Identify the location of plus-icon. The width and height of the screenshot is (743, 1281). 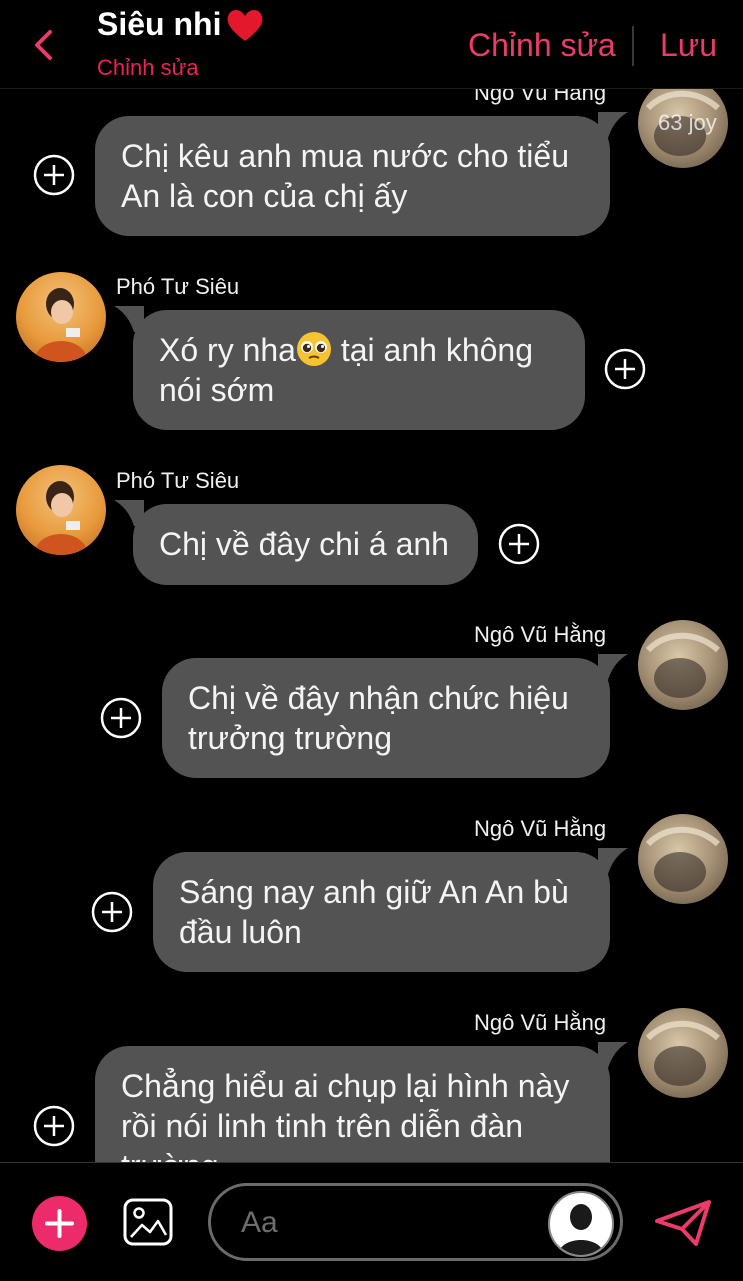
(59, 1223).